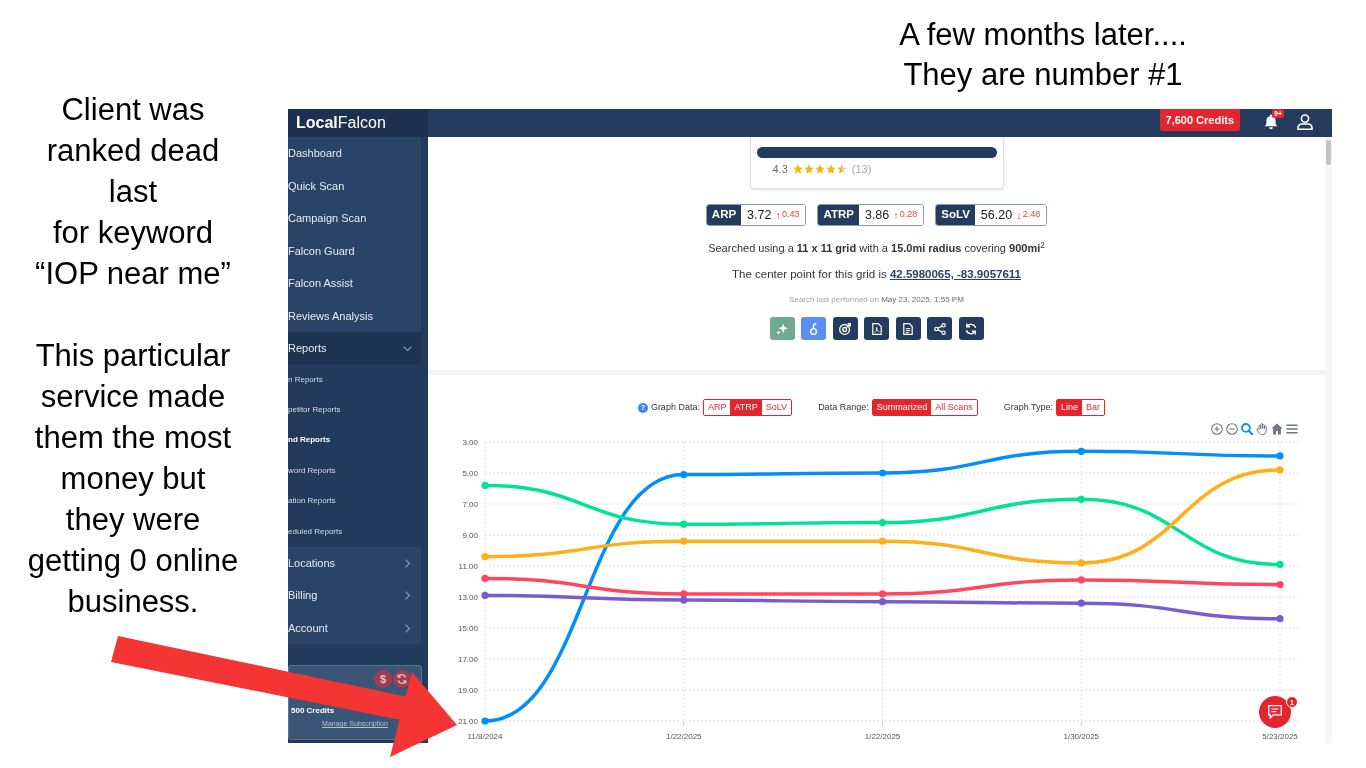 This screenshot has height=768, width=1366. Describe the element at coordinates (838, 215) in the screenshot. I see `metric-label: ATRP` at that location.